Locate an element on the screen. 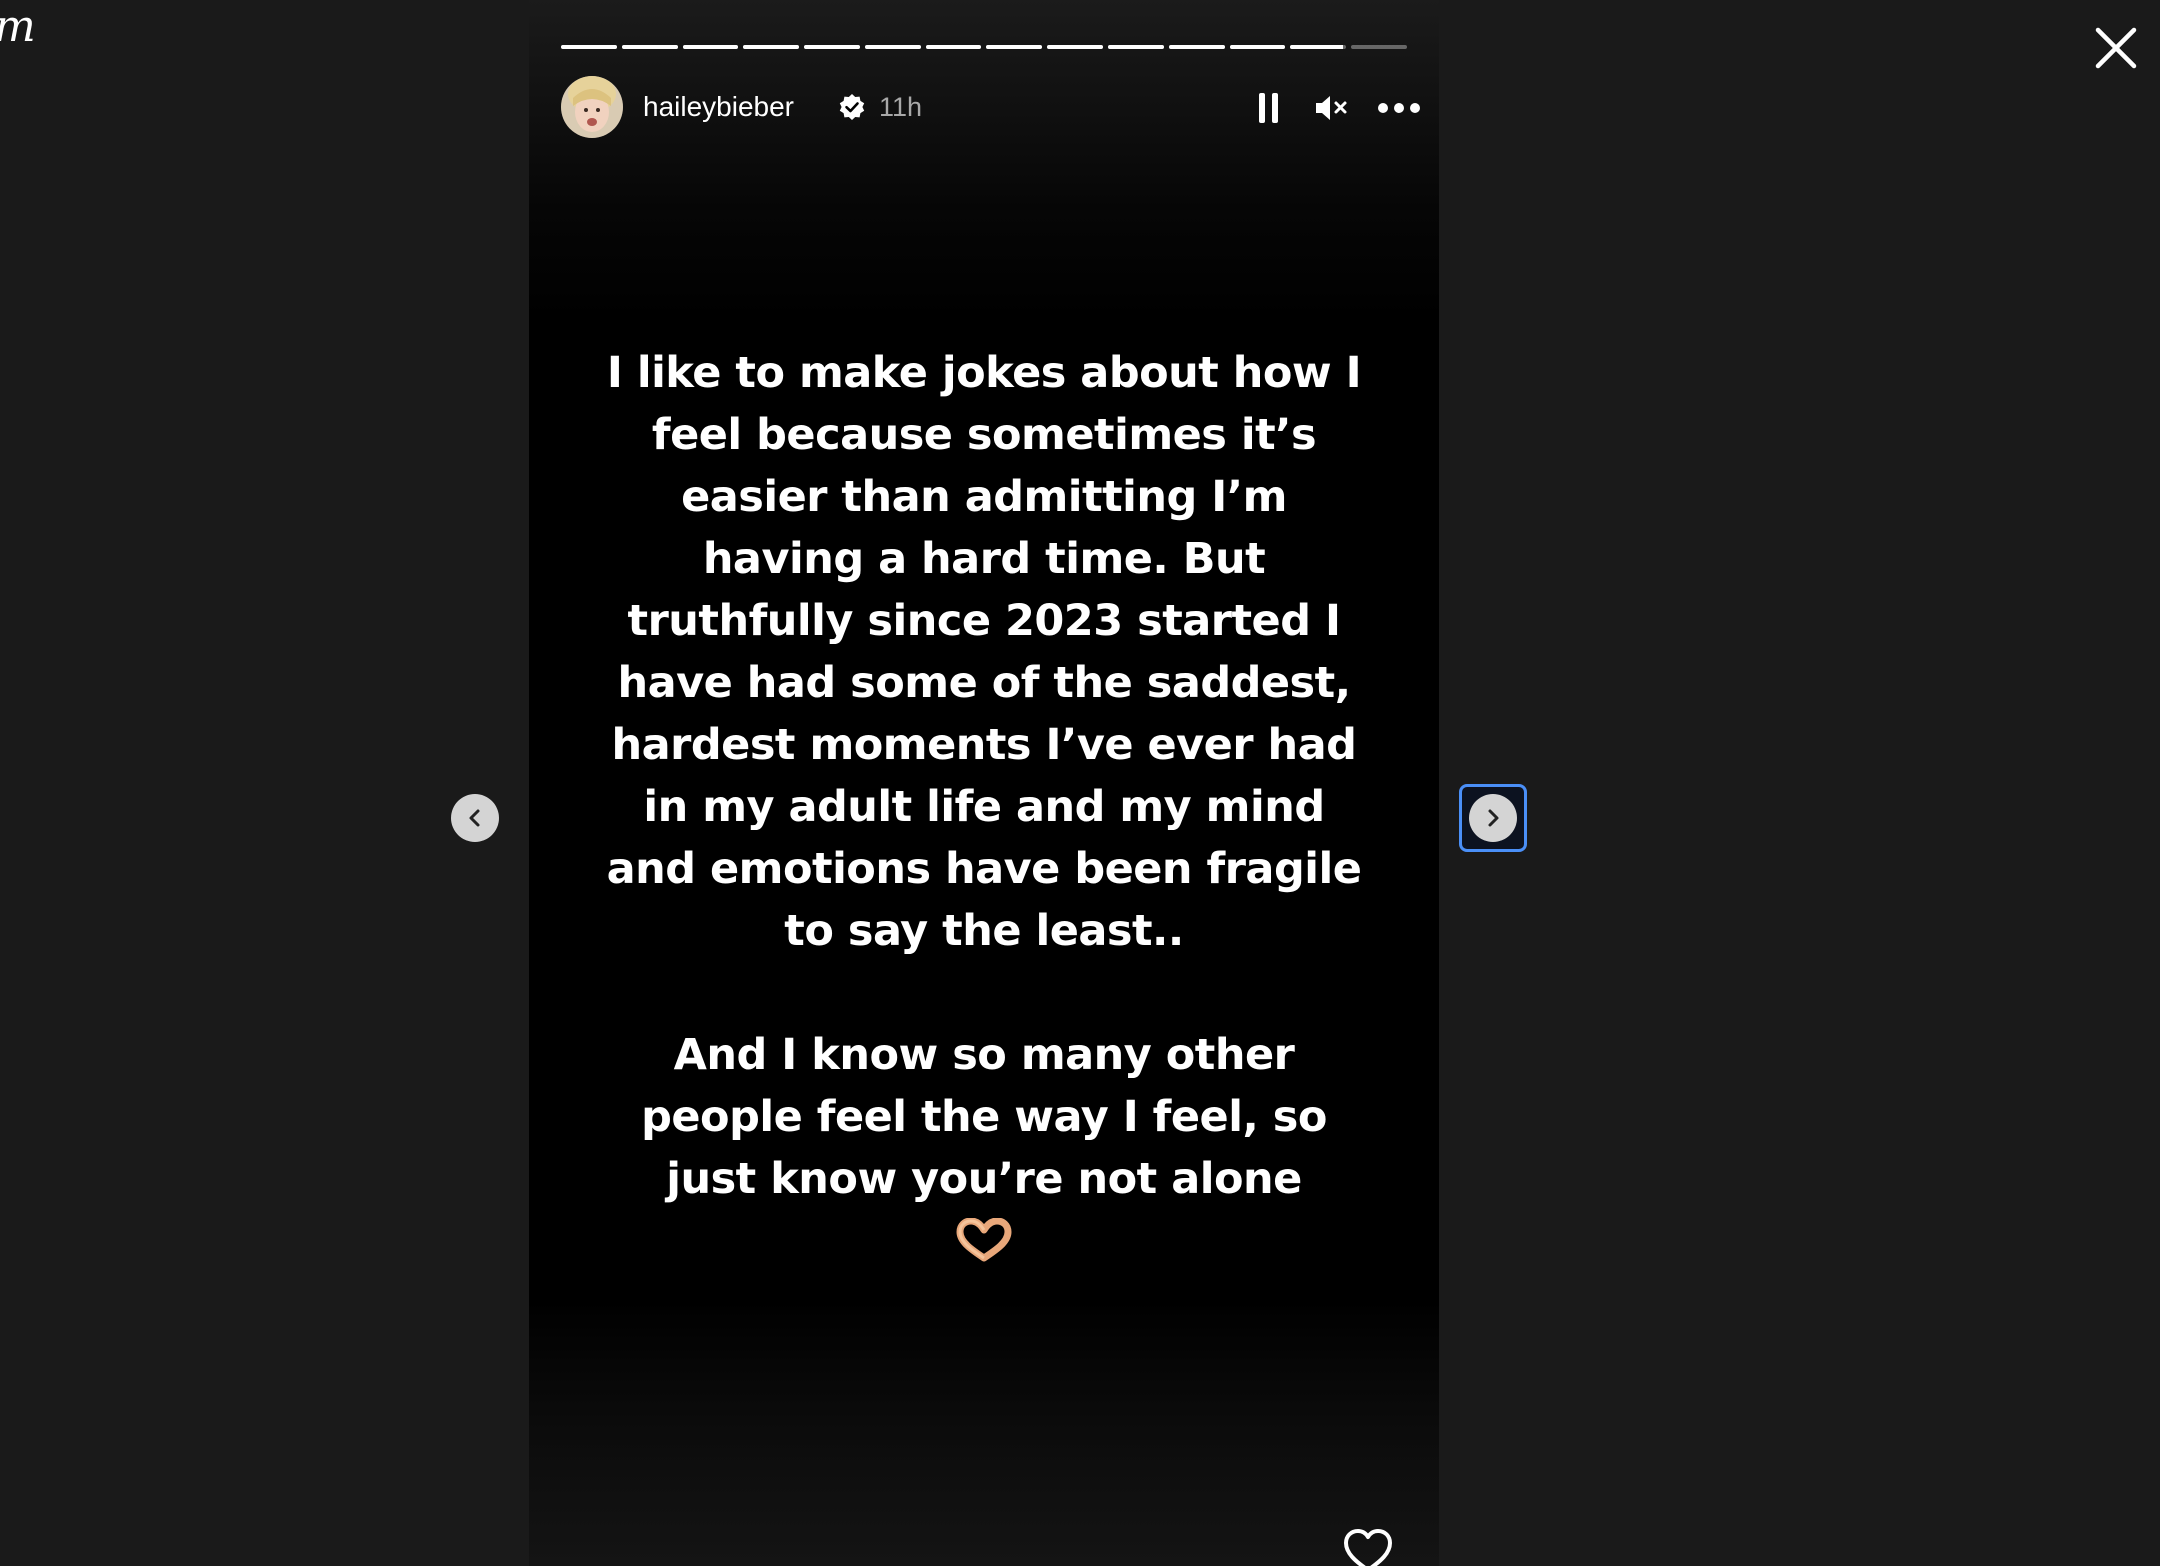 This screenshot has height=1566, width=2160. next-story-button is located at coordinates (1493, 818).